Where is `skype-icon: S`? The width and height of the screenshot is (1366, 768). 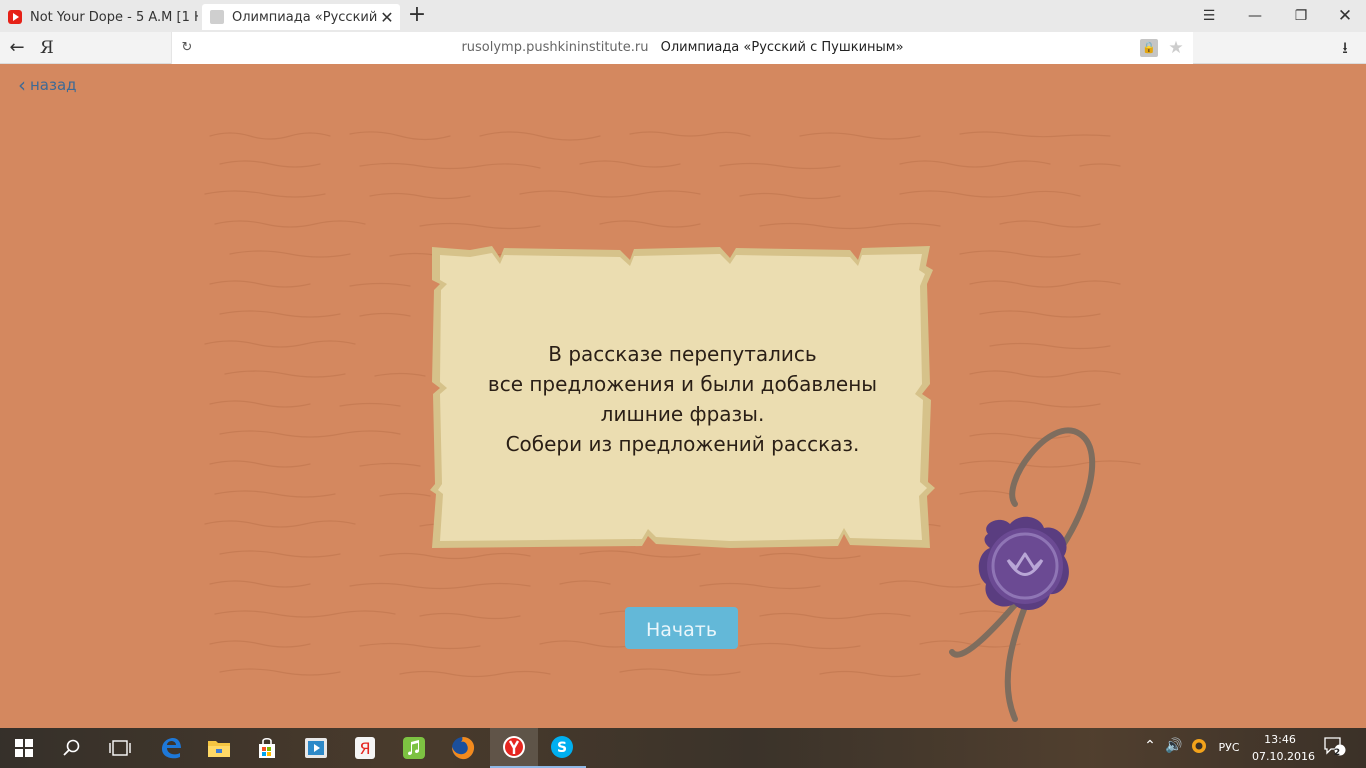
skype-icon: S is located at coordinates (562, 748).